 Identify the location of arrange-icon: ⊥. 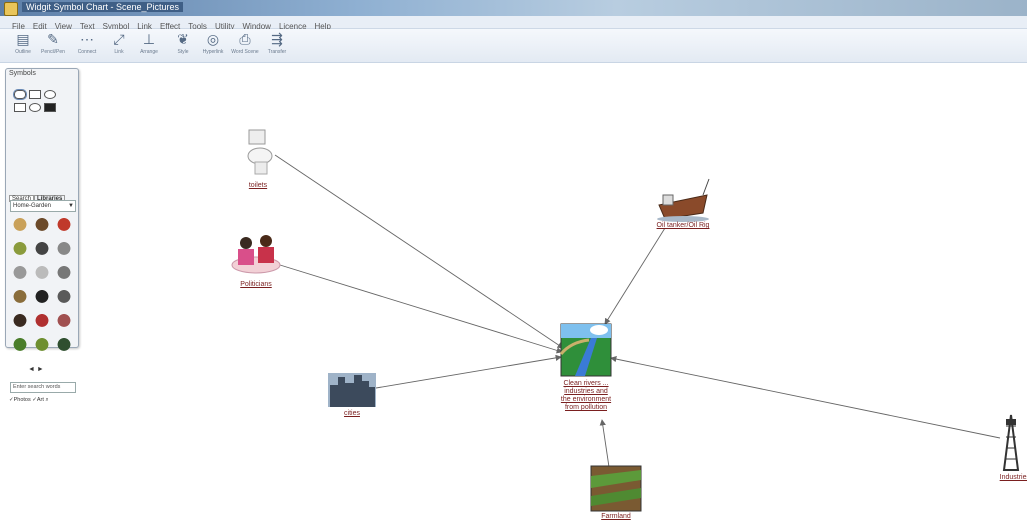
(149, 39).